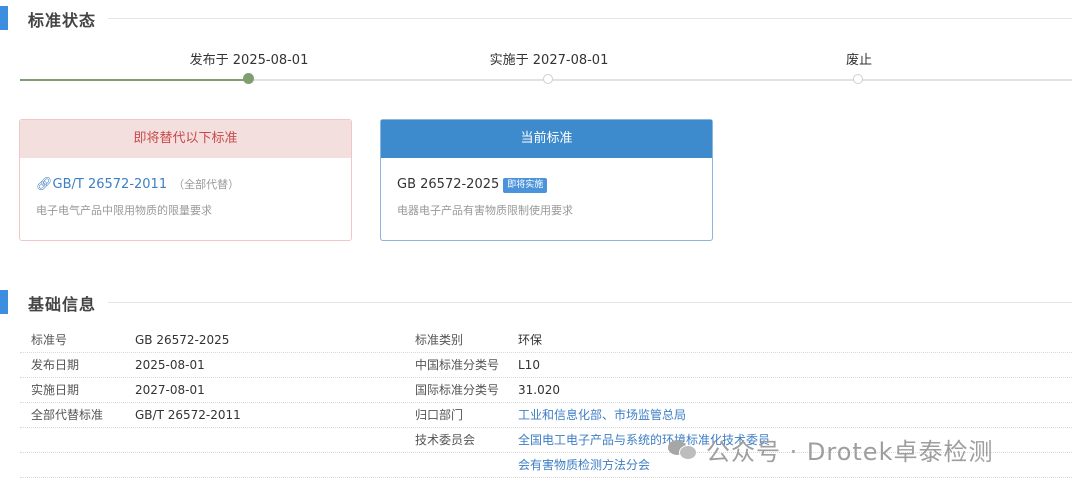  What do you see at coordinates (170, 365) in the screenshot?
I see `field-value: 2025-08-01` at bounding box center [170, 365].